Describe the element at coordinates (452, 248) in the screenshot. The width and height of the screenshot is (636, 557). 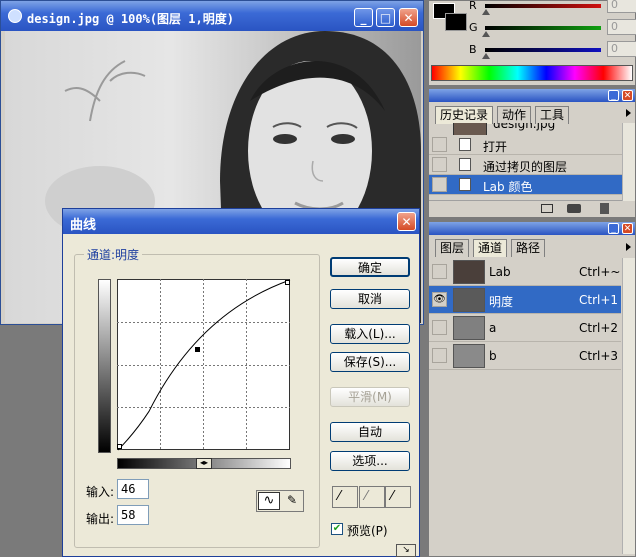
I see `tab-layers: 图层` at that location.